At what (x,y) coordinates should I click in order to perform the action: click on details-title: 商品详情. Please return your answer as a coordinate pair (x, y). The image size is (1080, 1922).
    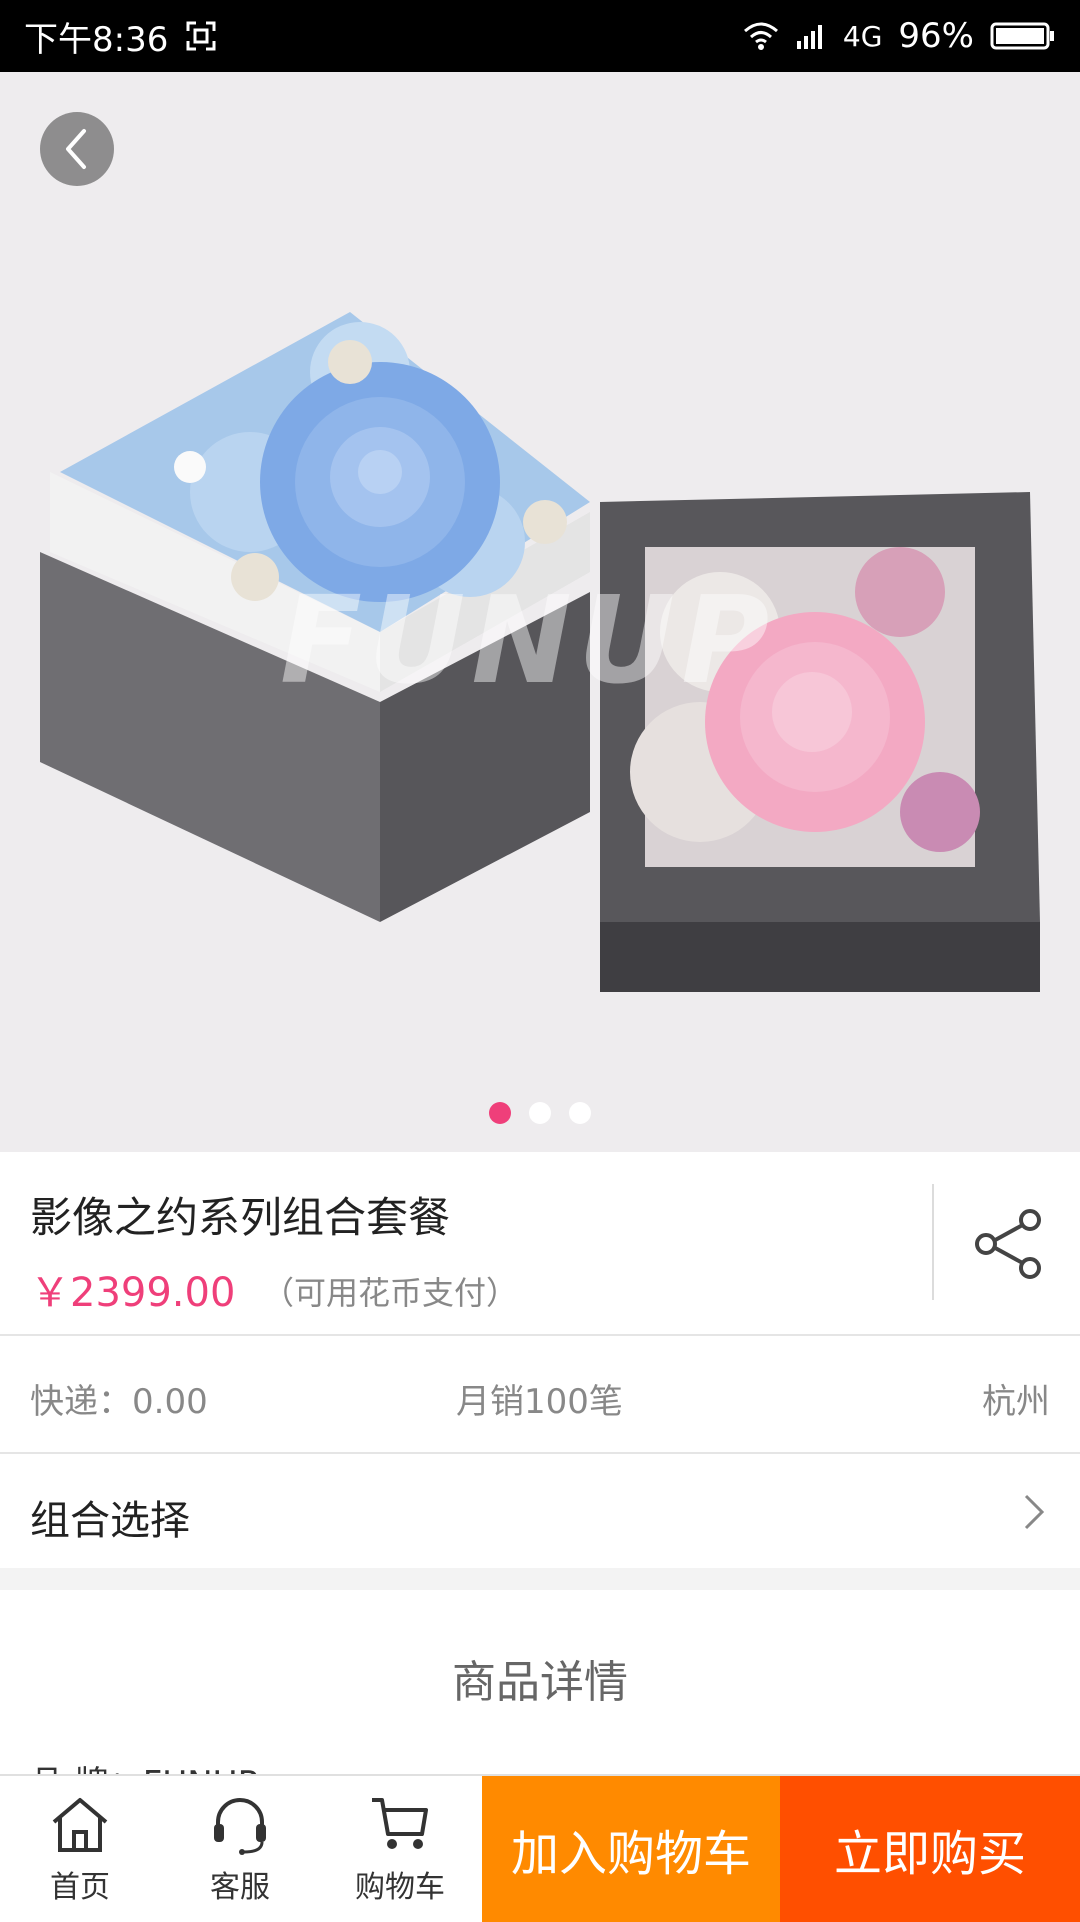
    Looking at the image, I should click on (540, 1682).